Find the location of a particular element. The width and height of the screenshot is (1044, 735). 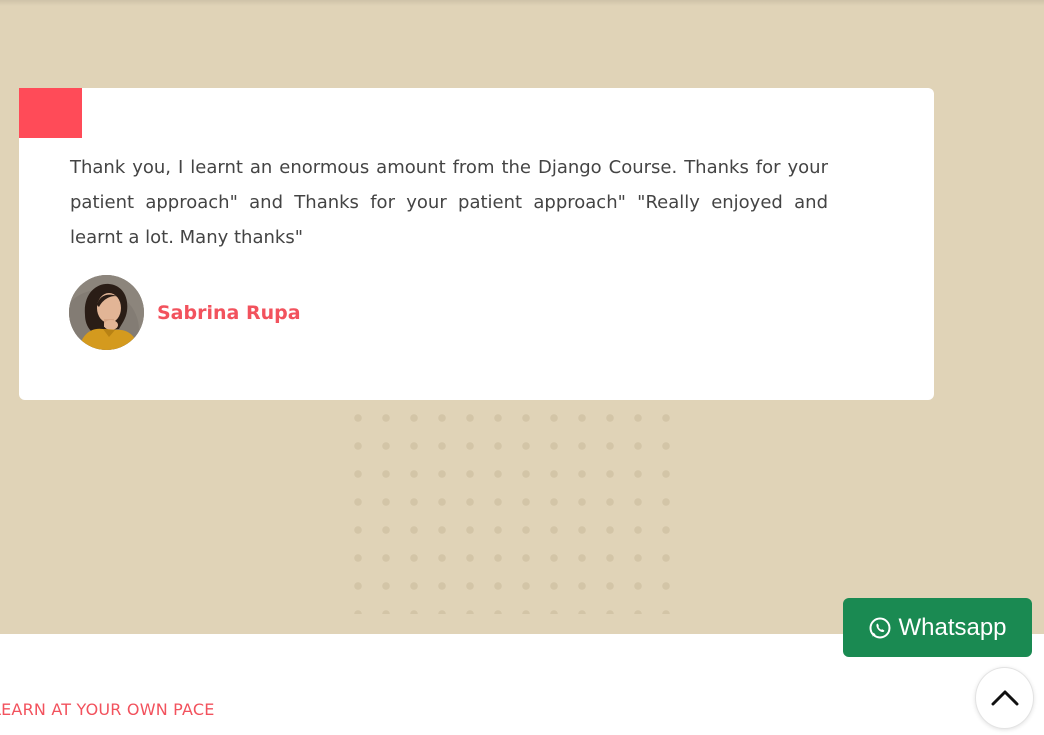

scroll-to-top-button is located at coordinates (1004, 698).